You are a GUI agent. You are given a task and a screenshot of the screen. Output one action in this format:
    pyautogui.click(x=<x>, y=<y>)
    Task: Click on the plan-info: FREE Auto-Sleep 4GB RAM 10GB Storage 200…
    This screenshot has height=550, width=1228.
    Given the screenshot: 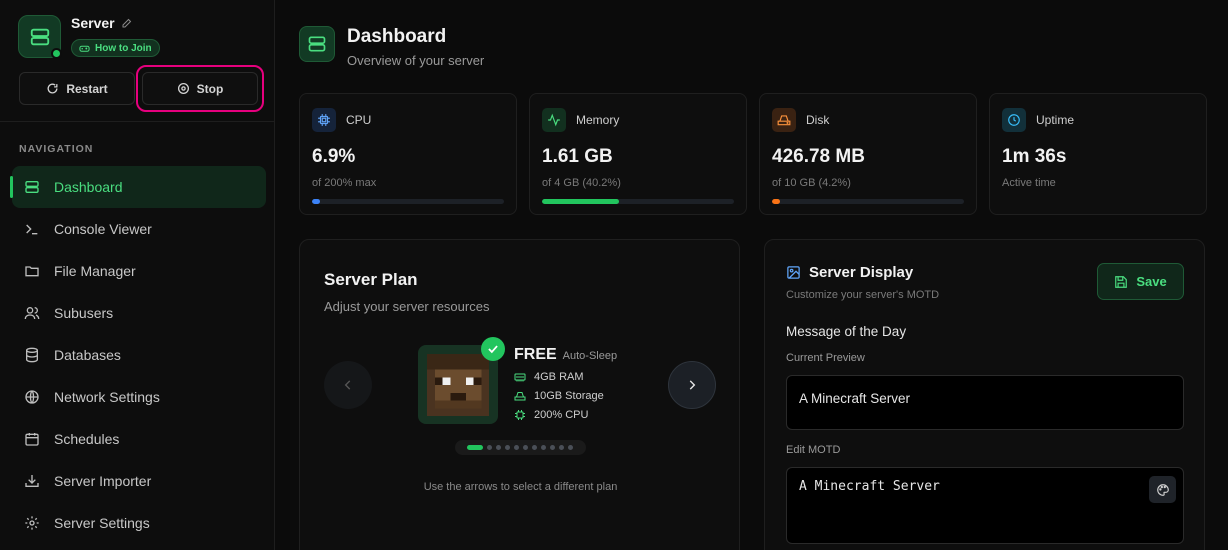 What is the action you would take?
    pyautogui.click(x=565, y=383)
    